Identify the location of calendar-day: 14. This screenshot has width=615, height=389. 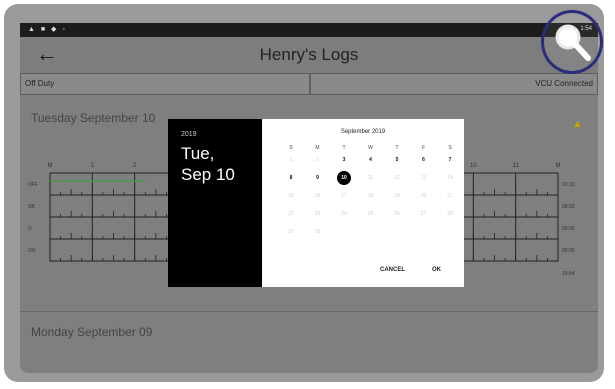
(450, 178).